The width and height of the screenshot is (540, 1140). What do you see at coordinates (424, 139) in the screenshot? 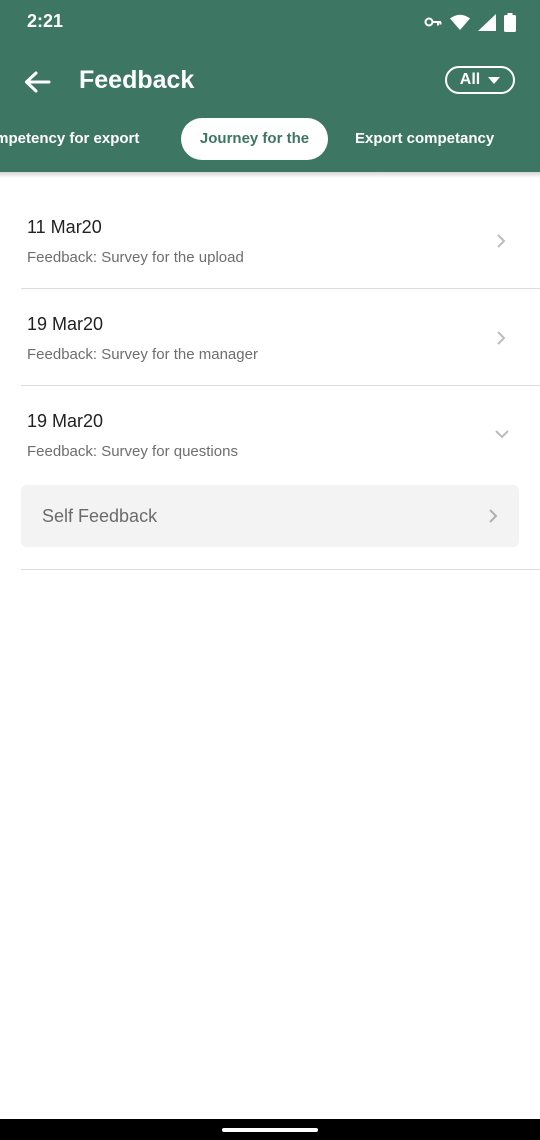
I see `tab-export-competancy: Export competancy` at bounding box center [424, 139].